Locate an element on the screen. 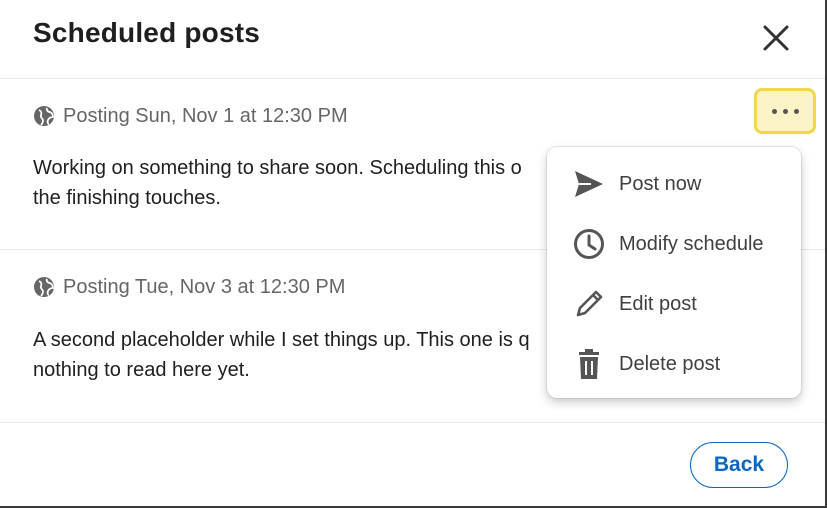  post-schedule-text: Posting Tue, Nov 3 at 12:30 PM is located at coordinates (204, 286).